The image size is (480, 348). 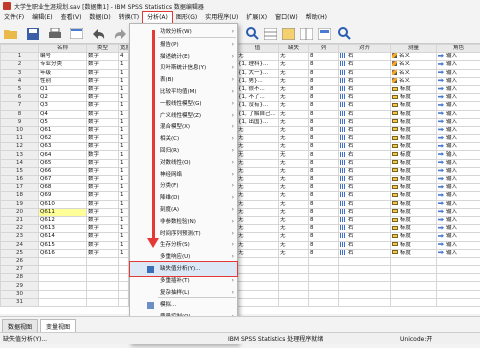 I want to click on tab-data-view: 数据视图, so click(x=20, y=325).